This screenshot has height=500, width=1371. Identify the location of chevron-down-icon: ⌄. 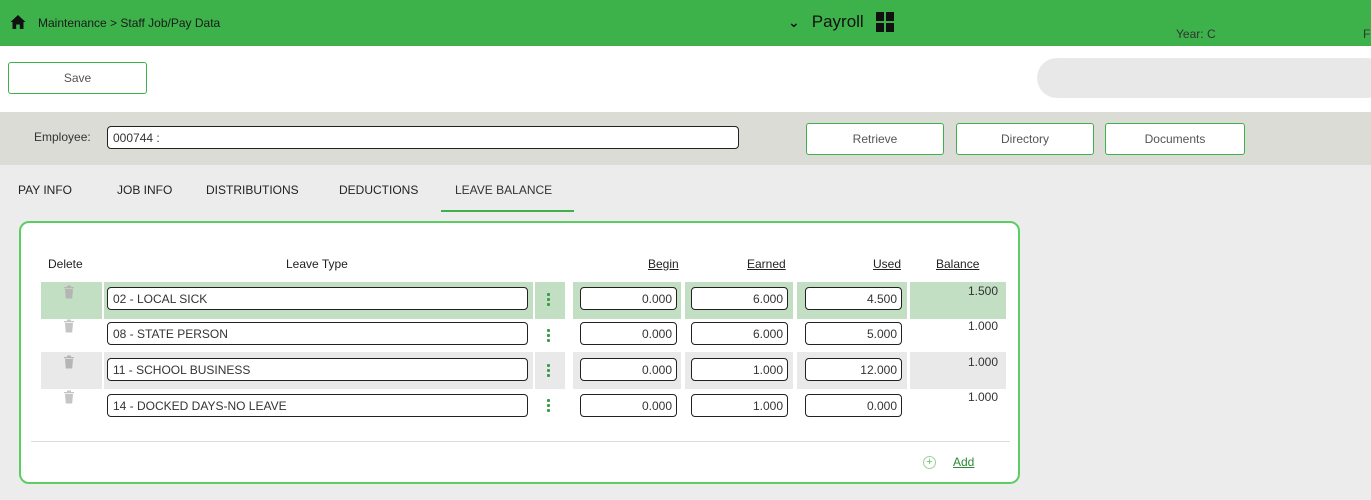
(794, 22).